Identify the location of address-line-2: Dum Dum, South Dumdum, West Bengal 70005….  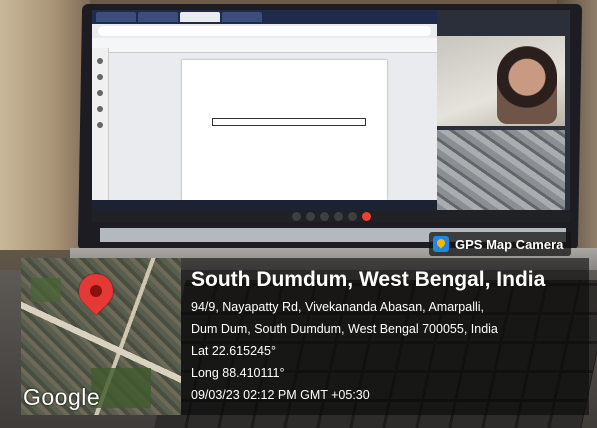
(344, 329).